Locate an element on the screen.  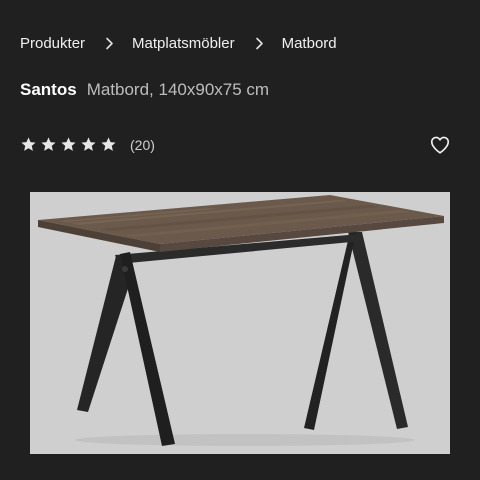
product-title-row: Santos Matbord, 140x90x75 cm is located at coordinates (144, 90).